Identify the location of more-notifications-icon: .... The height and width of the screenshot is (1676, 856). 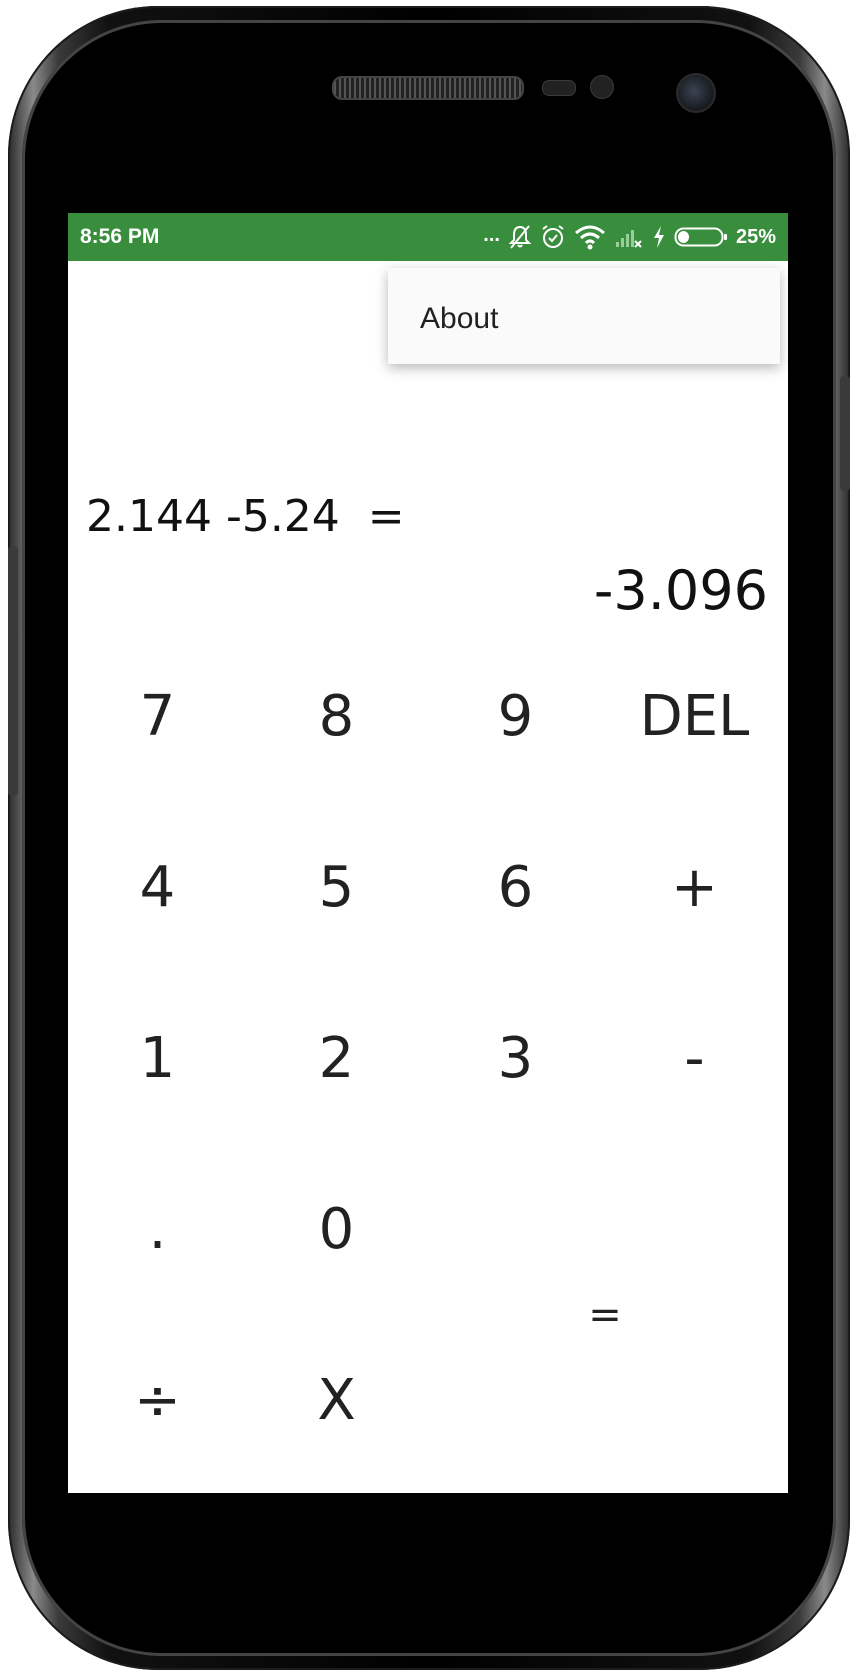
(491, 234).